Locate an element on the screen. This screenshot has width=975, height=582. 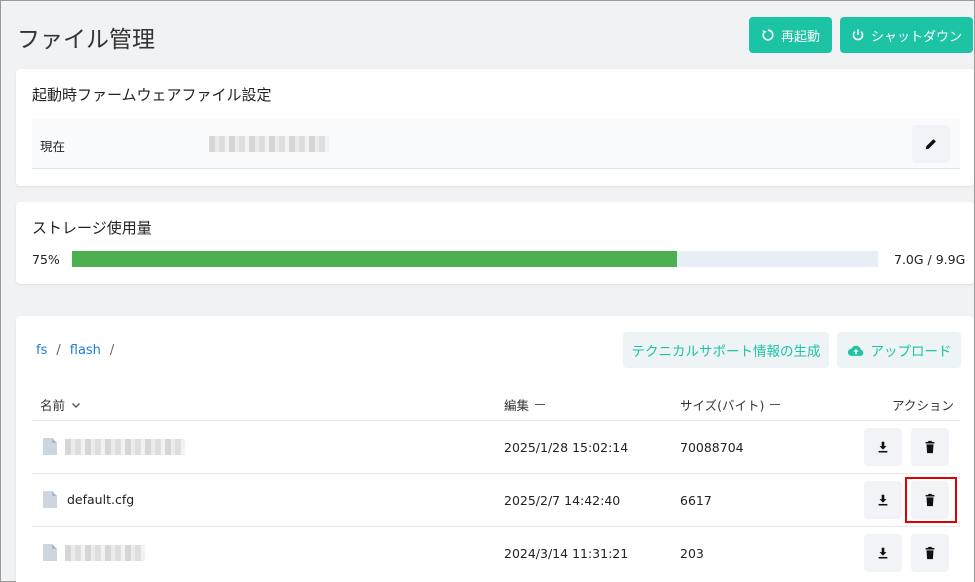
cloud-upload-icon is located at coordinates (855, 350).